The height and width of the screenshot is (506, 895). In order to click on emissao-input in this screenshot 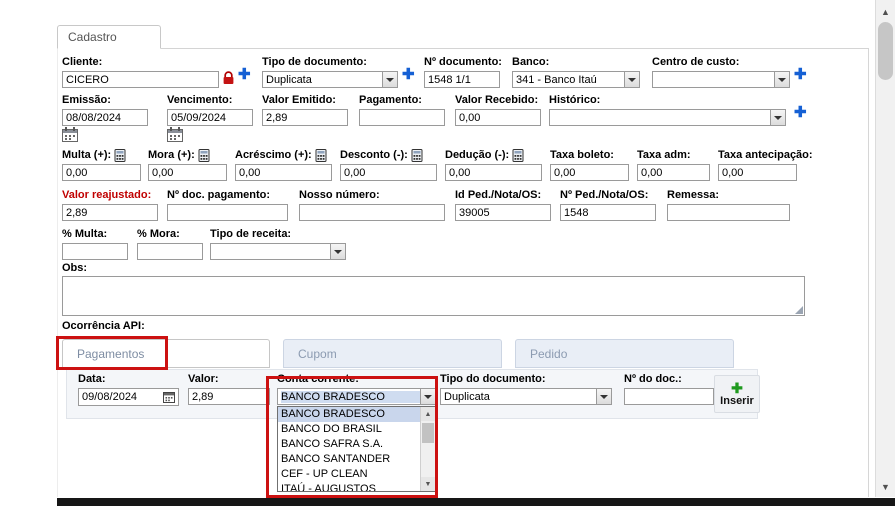, I will do `click(105, 117)`.